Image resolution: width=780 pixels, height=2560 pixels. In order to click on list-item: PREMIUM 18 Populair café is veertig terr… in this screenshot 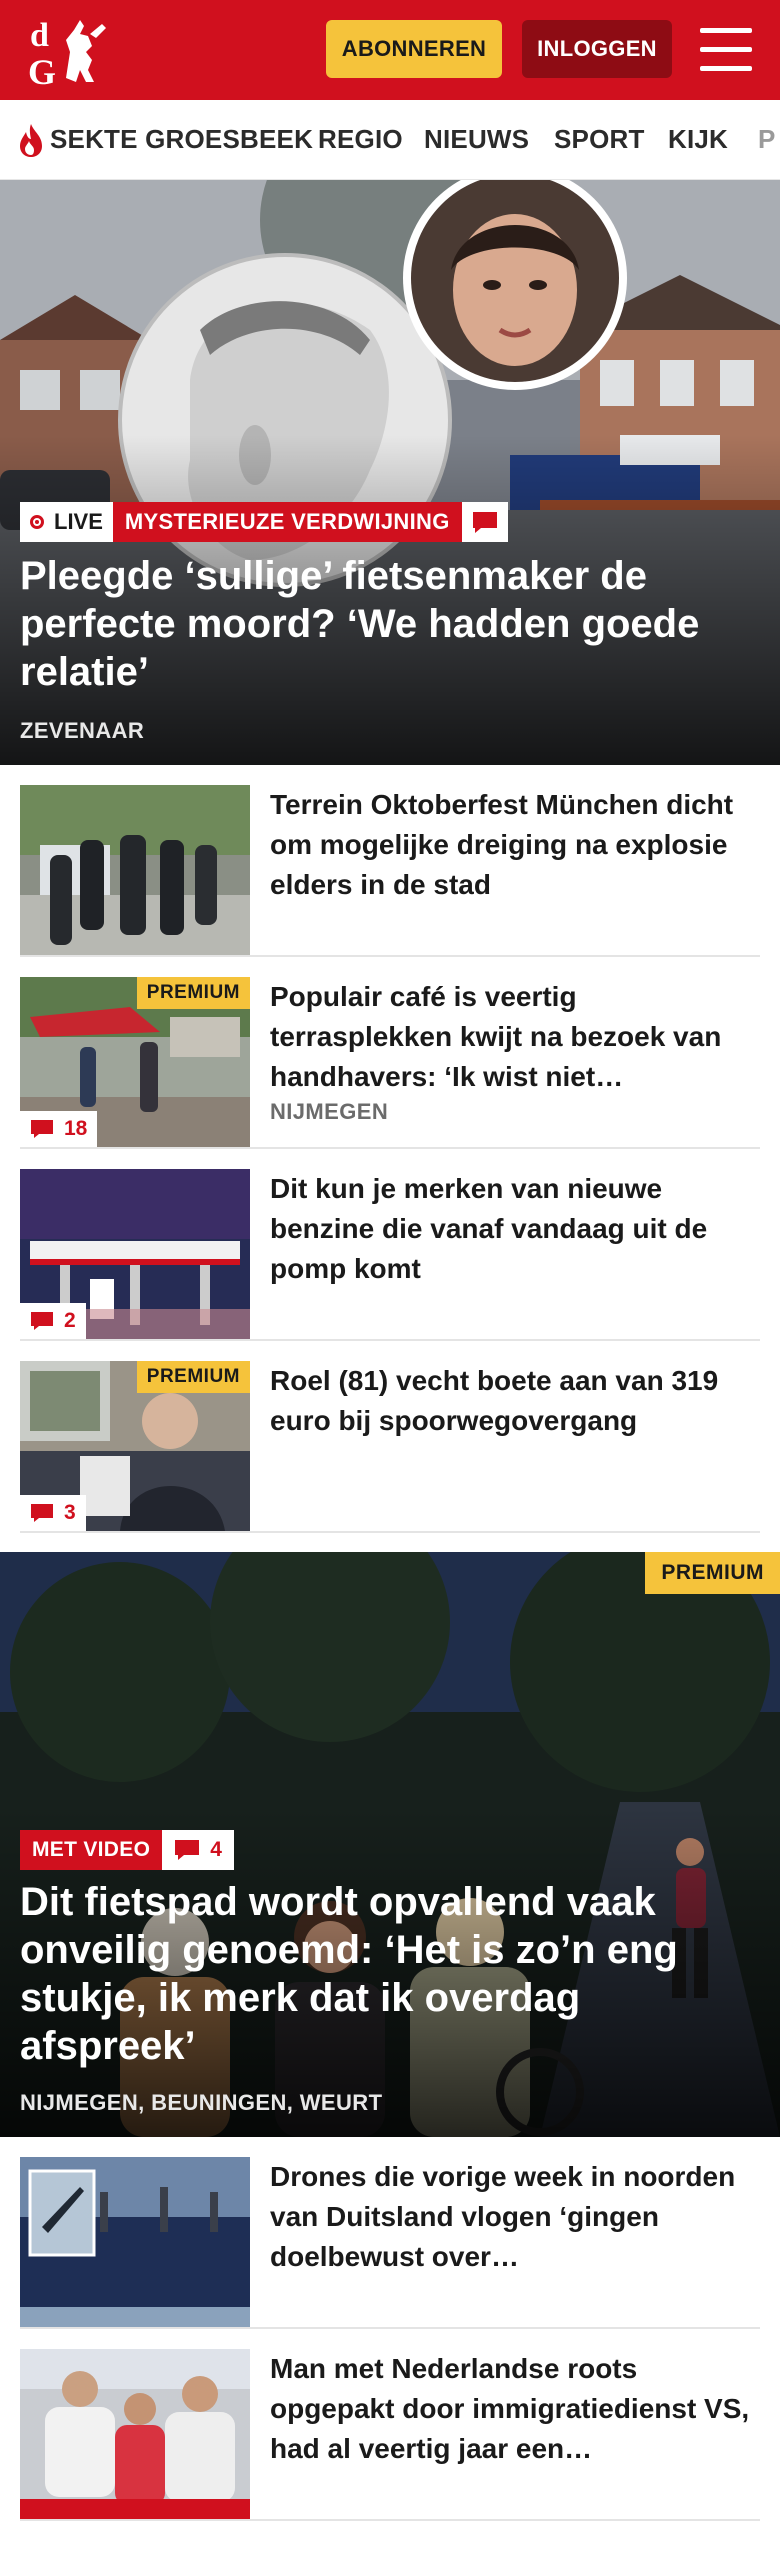, I will do `click(390, 1053)`.